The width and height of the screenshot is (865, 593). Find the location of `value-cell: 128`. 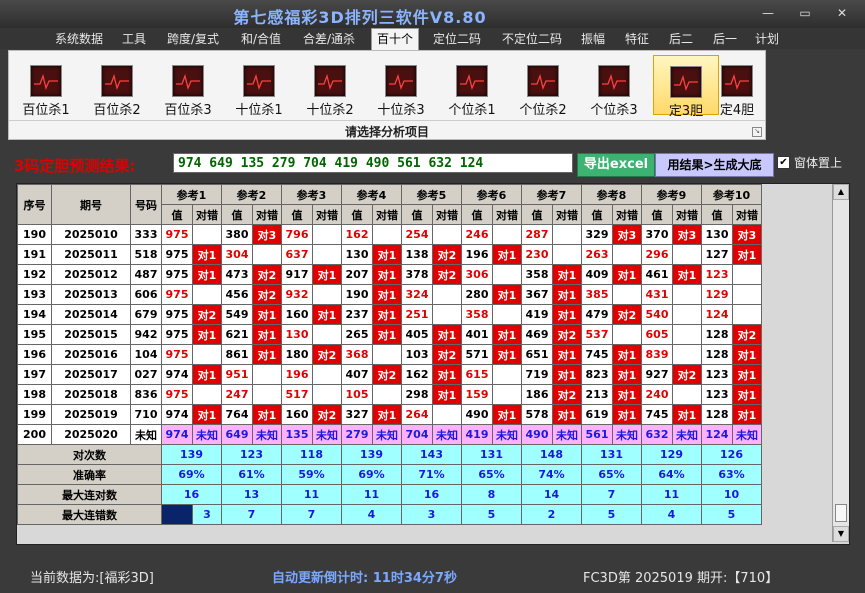

value-cell: 128 is located at coordinates (717, 354).